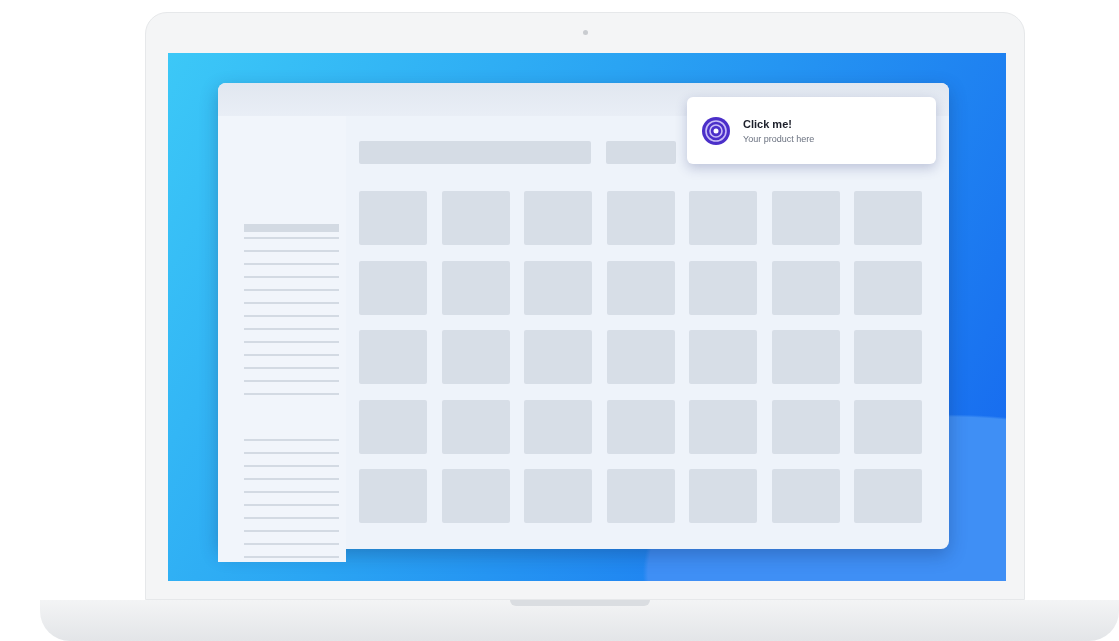 Image resolution: width=1119 pixels, height=641 pixels. What do you see at coordinates (768, 123) in the screenshot?
I see `popup-title: Click me!` at bounding box center [768, 123].